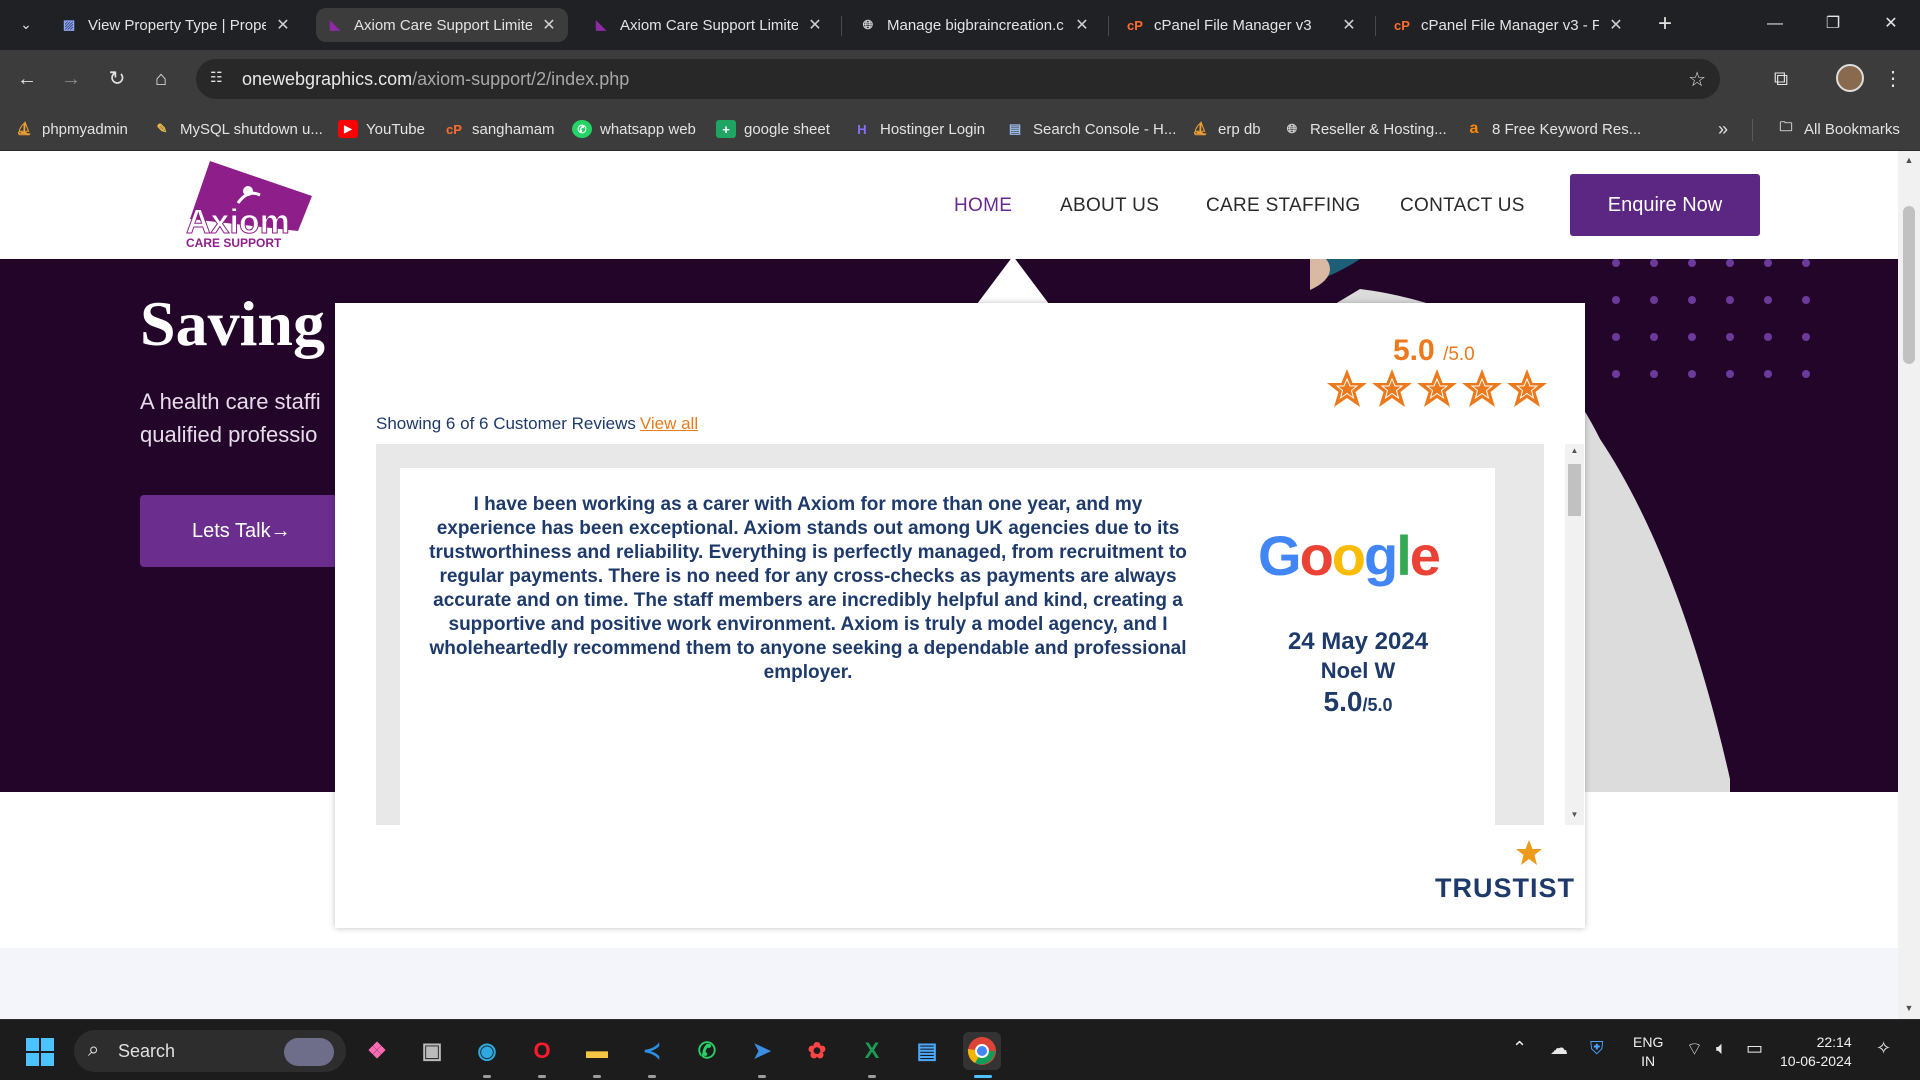 This screenshot has height=1080, width=1920. I want to click on google-logo: Google, so click(1349, 555).